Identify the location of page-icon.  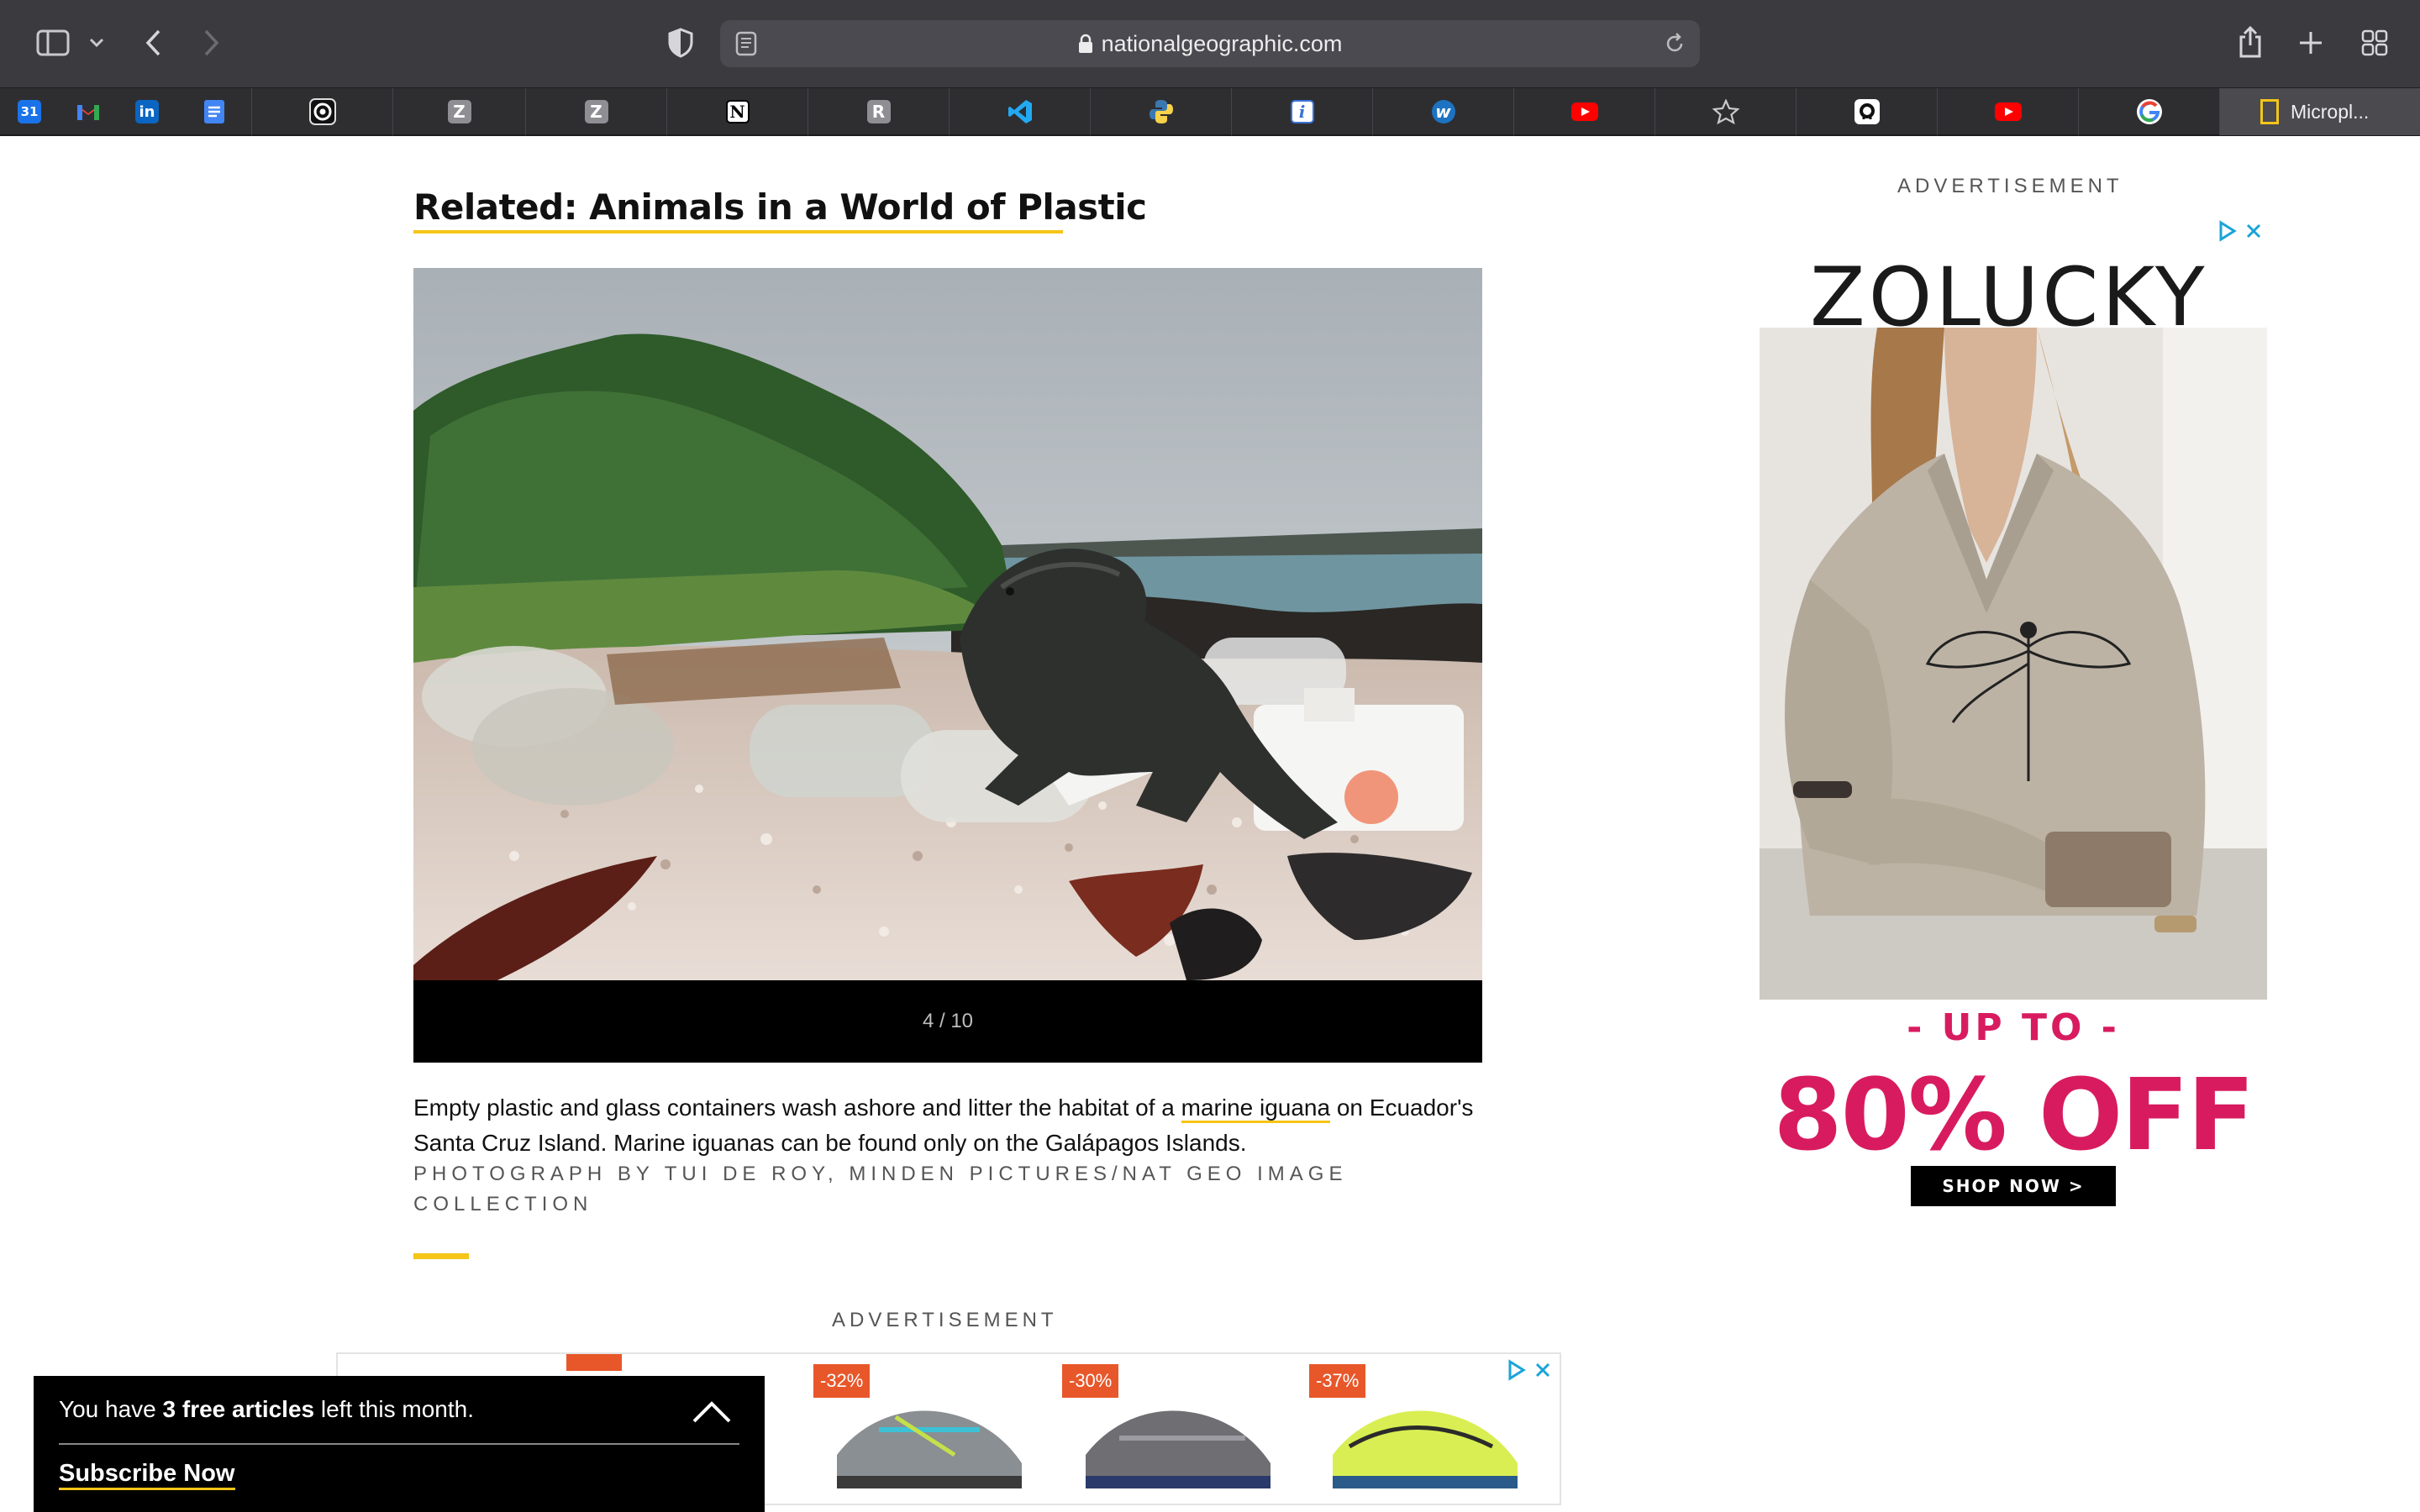
(2269, 111).